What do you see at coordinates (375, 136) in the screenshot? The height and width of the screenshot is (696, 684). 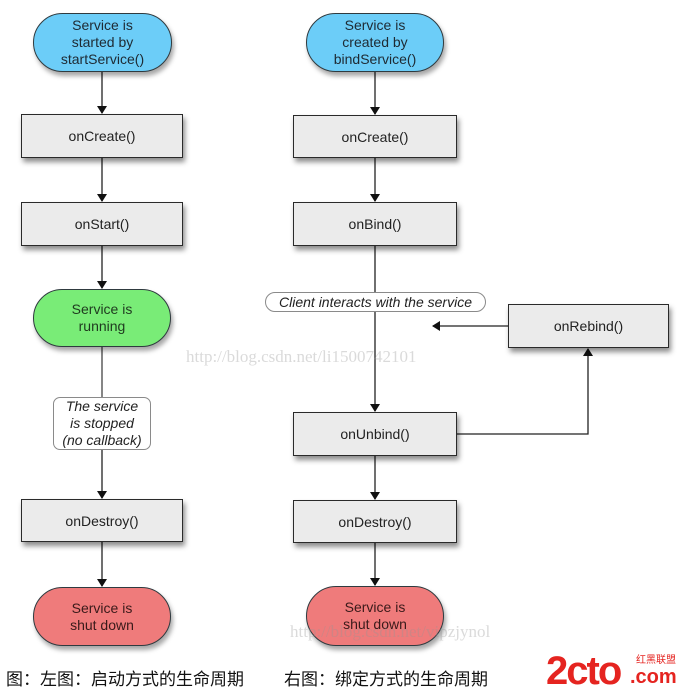 I see `right-oncreate-box: onCreate()` at bounding box center [375, 136].